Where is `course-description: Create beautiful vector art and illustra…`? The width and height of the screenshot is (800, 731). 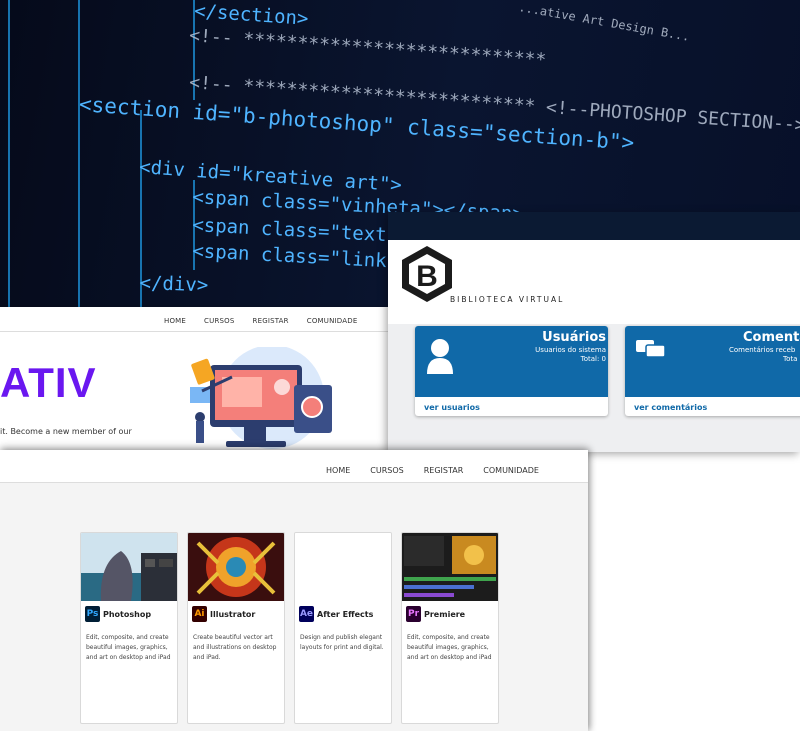 course-description: Create beautiful vector art and illustra… is located at coordinates (235, 647).